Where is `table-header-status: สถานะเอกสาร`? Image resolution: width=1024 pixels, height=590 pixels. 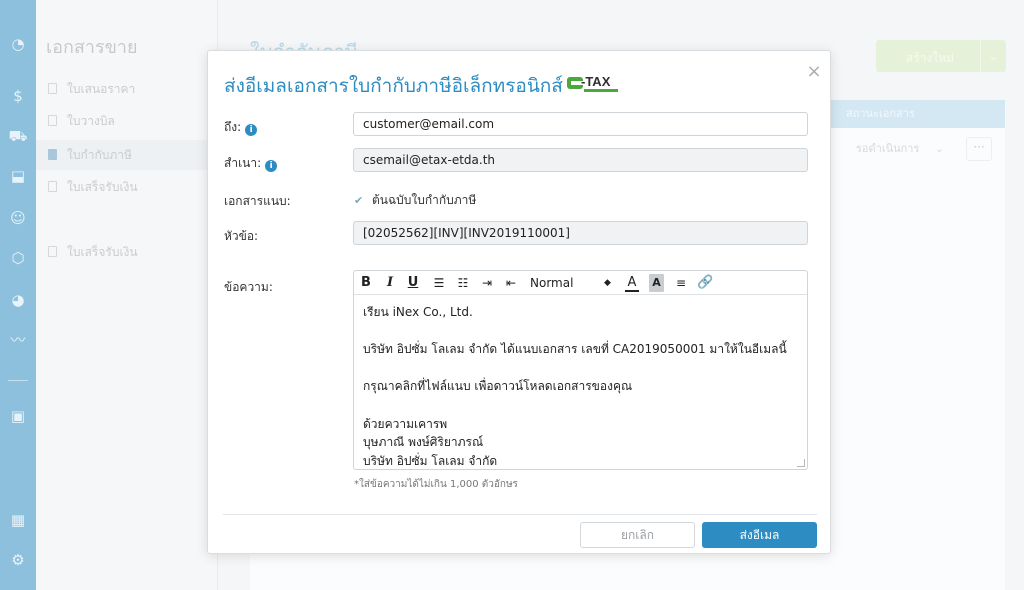
table-header-status: สถานะเอกสาร is located at coordinates (917, 114).